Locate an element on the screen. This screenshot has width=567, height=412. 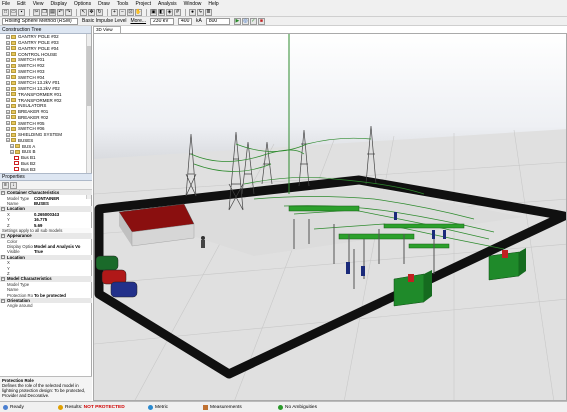
value-input: 800 is located at coordinates (217, 21).